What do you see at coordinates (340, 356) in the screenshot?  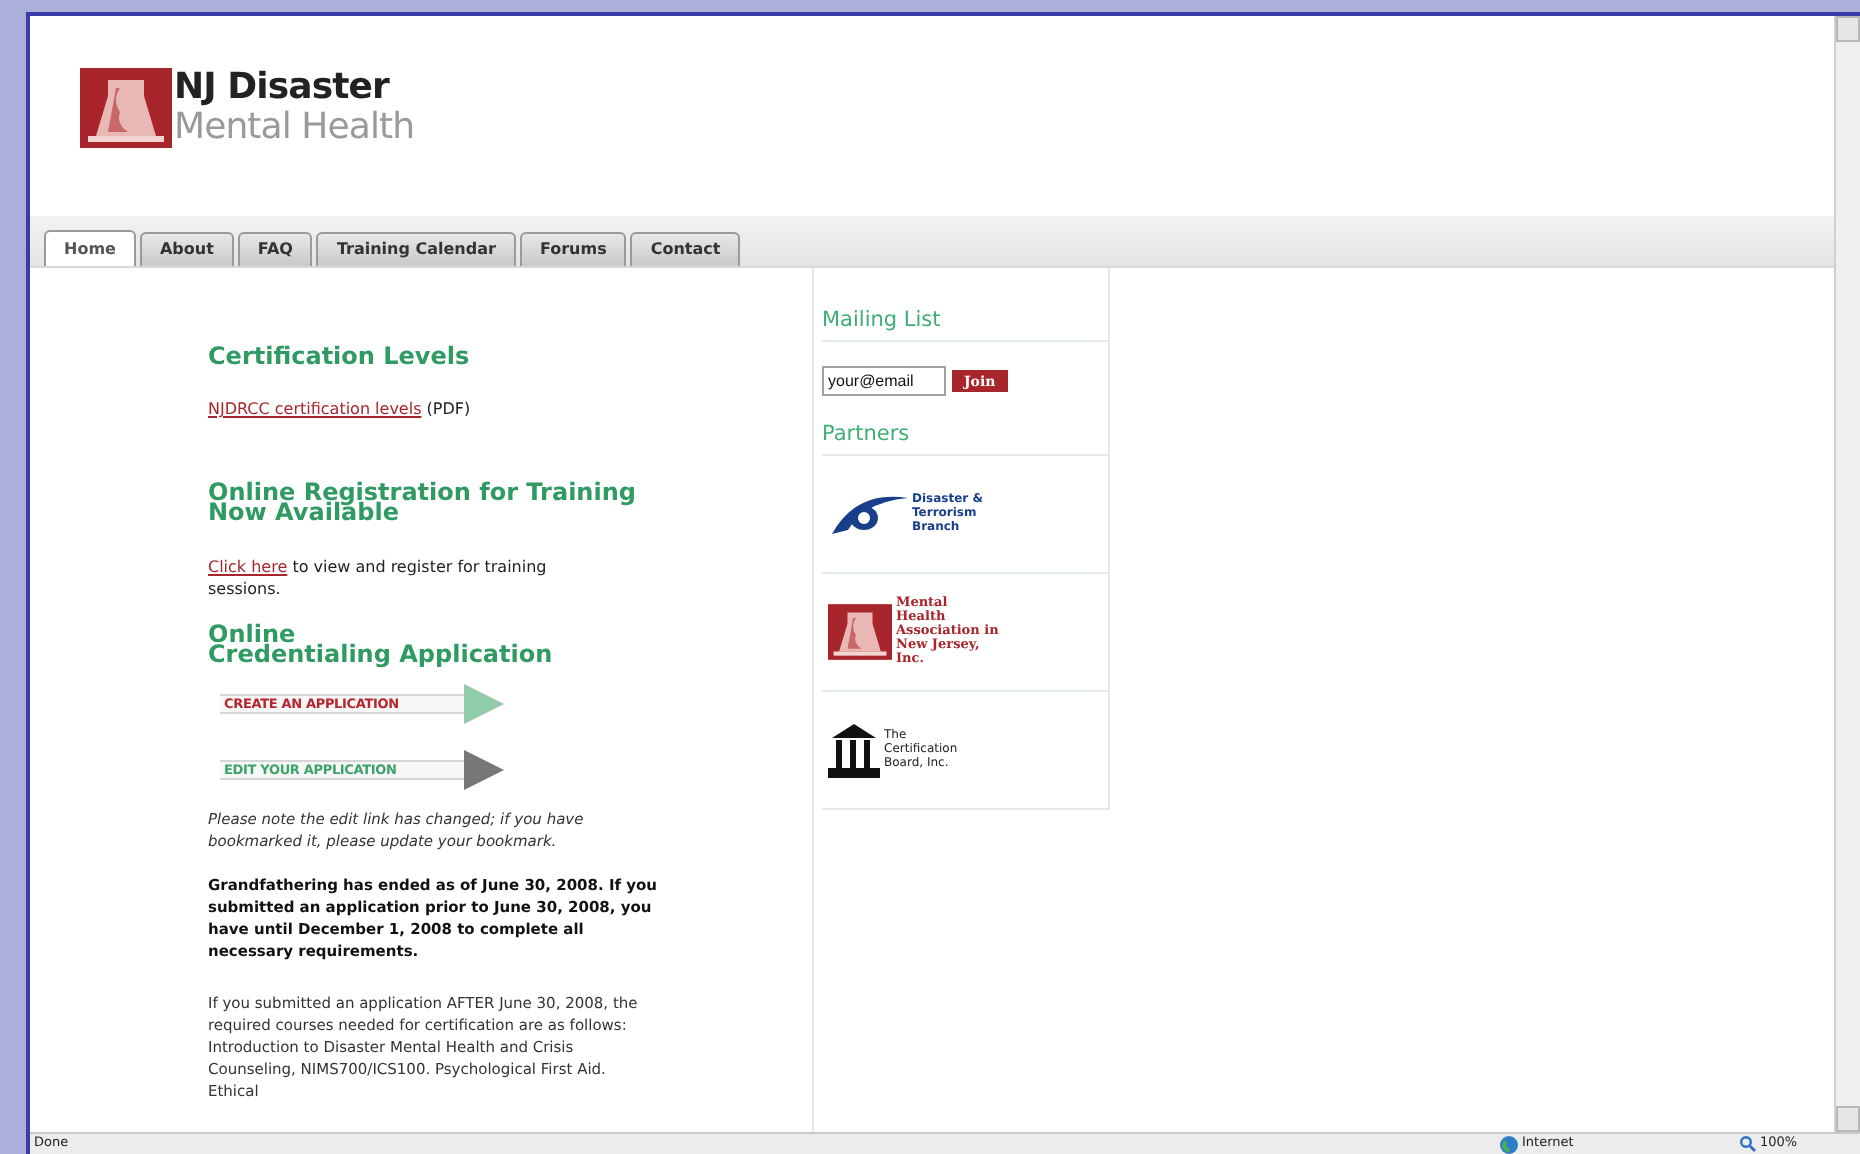 I see `section-heading: Certification Levels` at bounding box center [340, 356].